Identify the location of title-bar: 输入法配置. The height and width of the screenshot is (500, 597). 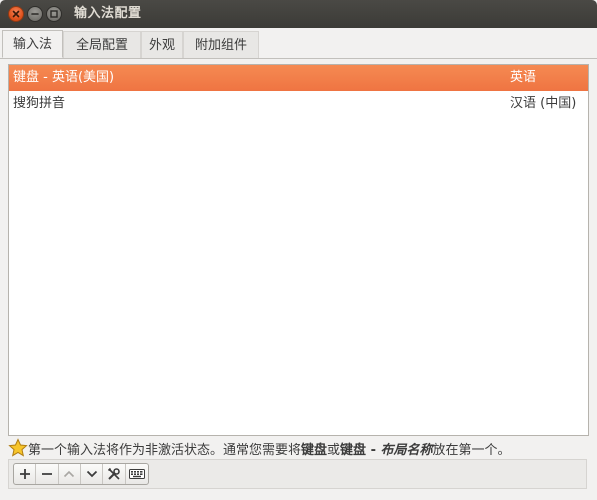
(298, 14).